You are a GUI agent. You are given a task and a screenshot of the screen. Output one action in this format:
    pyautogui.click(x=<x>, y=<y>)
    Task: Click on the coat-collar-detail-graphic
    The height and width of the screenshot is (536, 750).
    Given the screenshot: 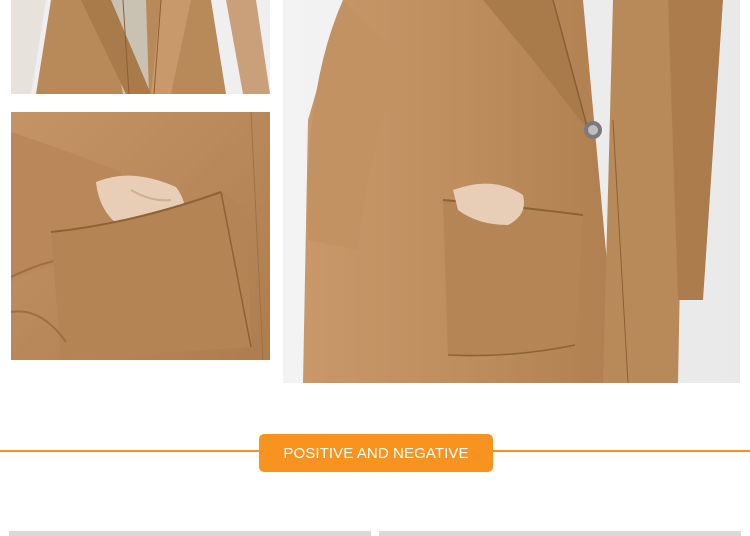 What is the action you would take?
    pyautogui.click(x=140, y=47)
    